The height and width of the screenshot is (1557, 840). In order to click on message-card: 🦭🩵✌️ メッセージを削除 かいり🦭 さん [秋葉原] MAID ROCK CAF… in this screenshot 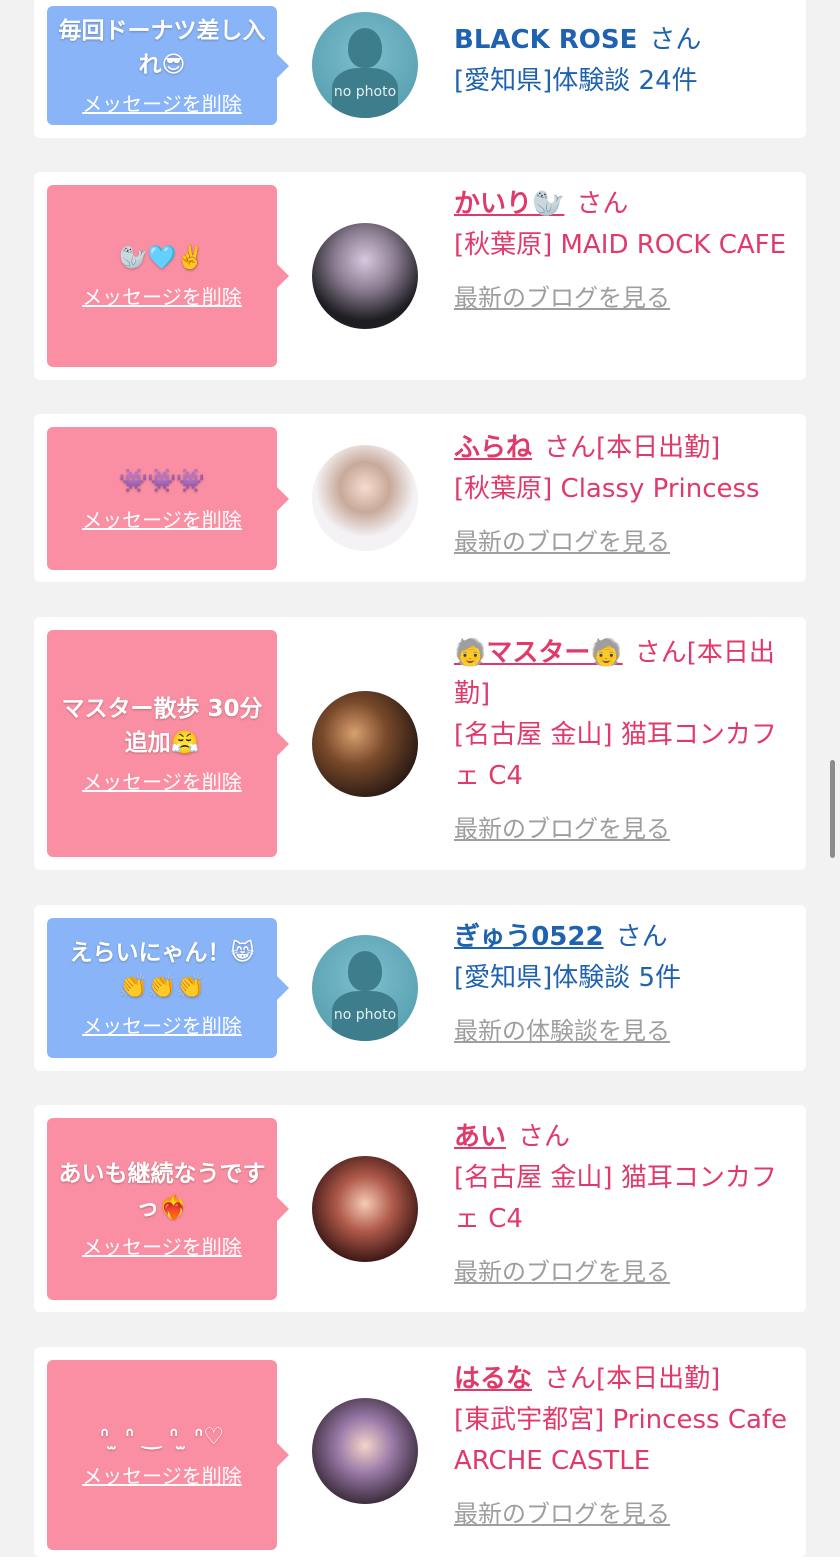, I will do `click(420, 276)`.